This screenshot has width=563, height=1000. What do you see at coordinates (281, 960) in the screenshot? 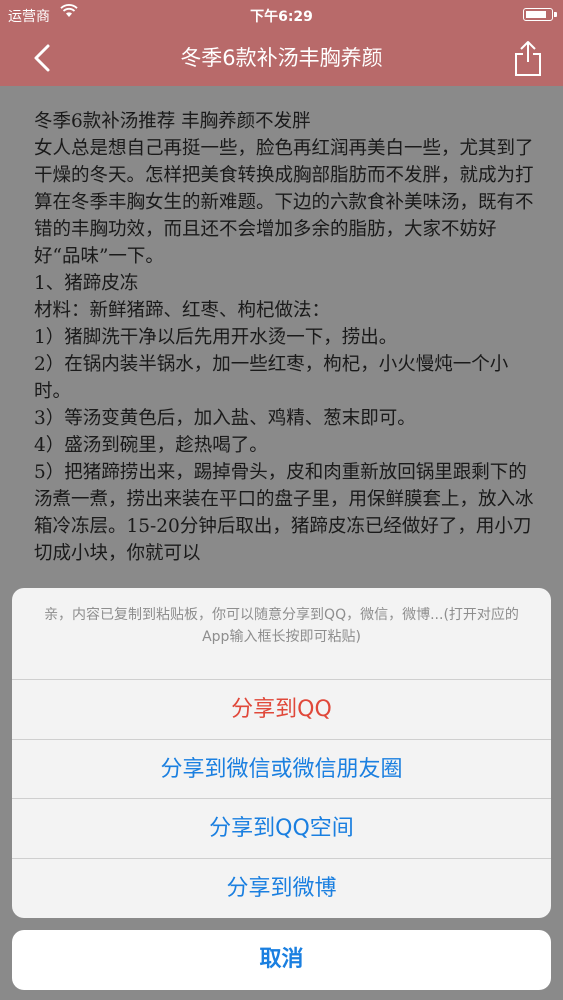
I see `cancel-button: 取消` at bounding box center [281, 960].